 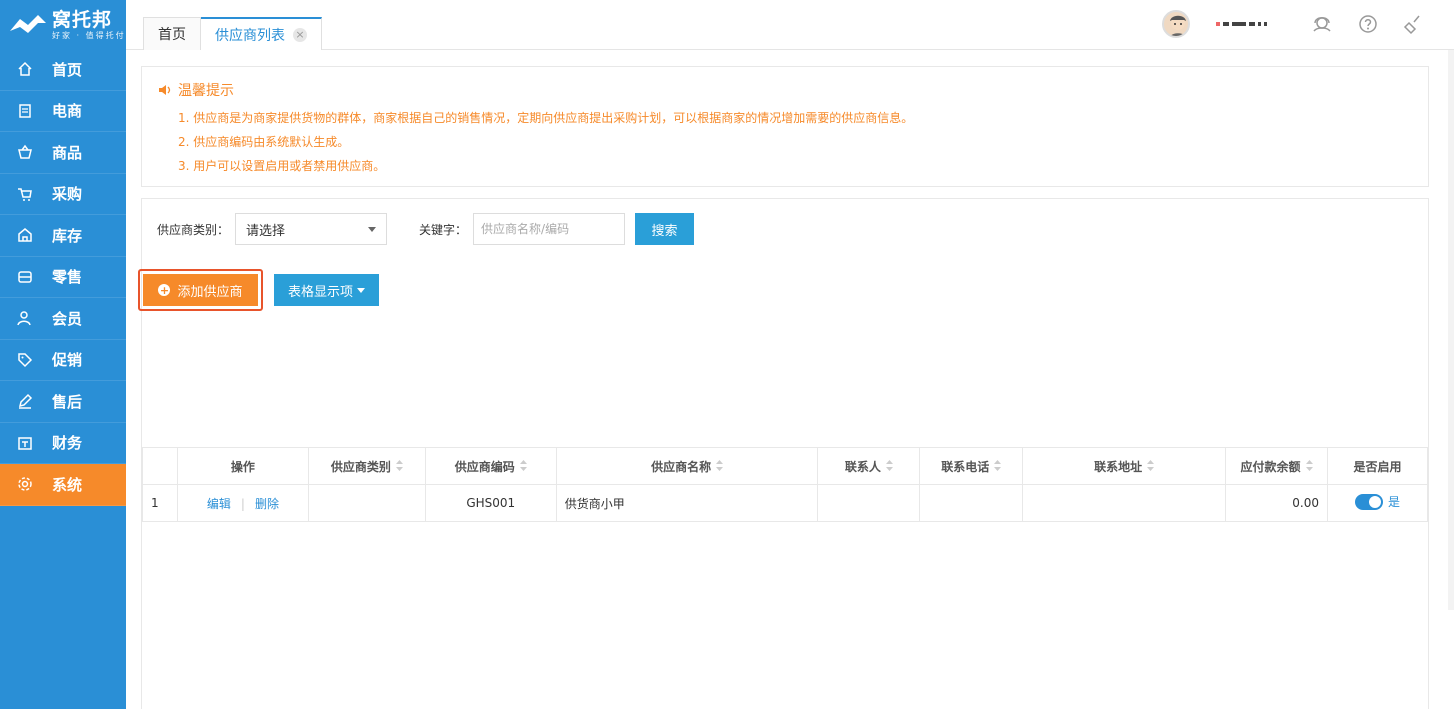 I want to click on enabled-toggle: 是, so click(x=1377, y=501).